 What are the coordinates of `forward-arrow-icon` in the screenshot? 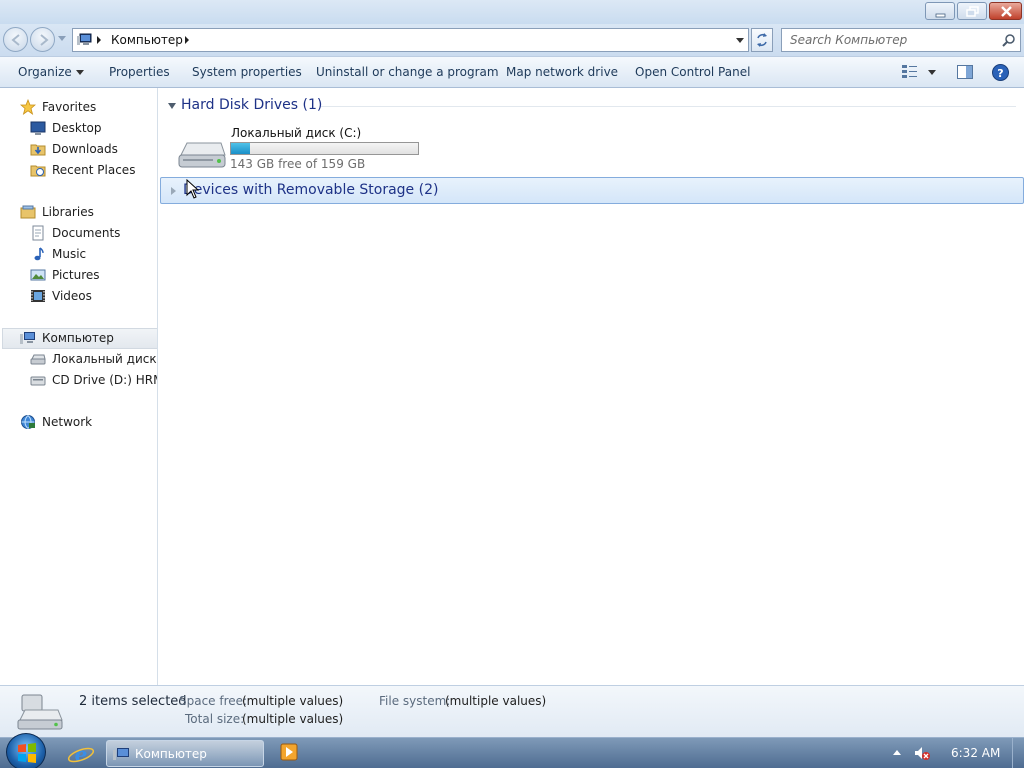 It's located at (44, 40).